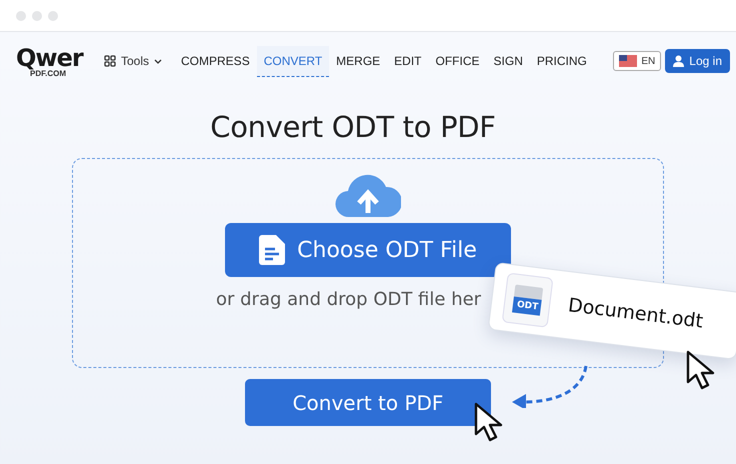 Image resolution: width=736 pixels, height=464 pixels. Describe the element at coordinates (368, 402) in the screenshot. I see `convert-button: Convert to PDF` at that location.